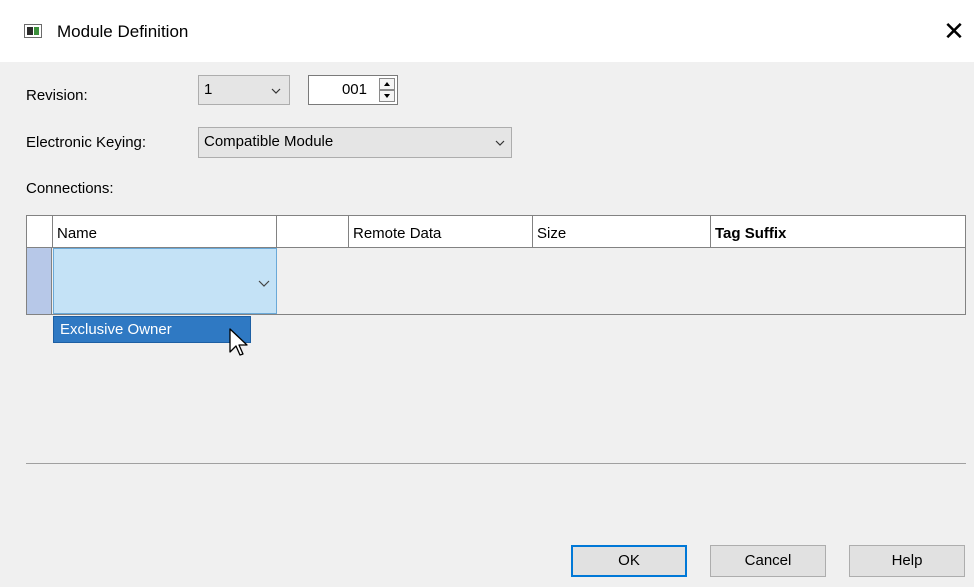  Describe the element at coordinates (622, 232) in the screenshot. I see `column-header-size: Size` at that location.